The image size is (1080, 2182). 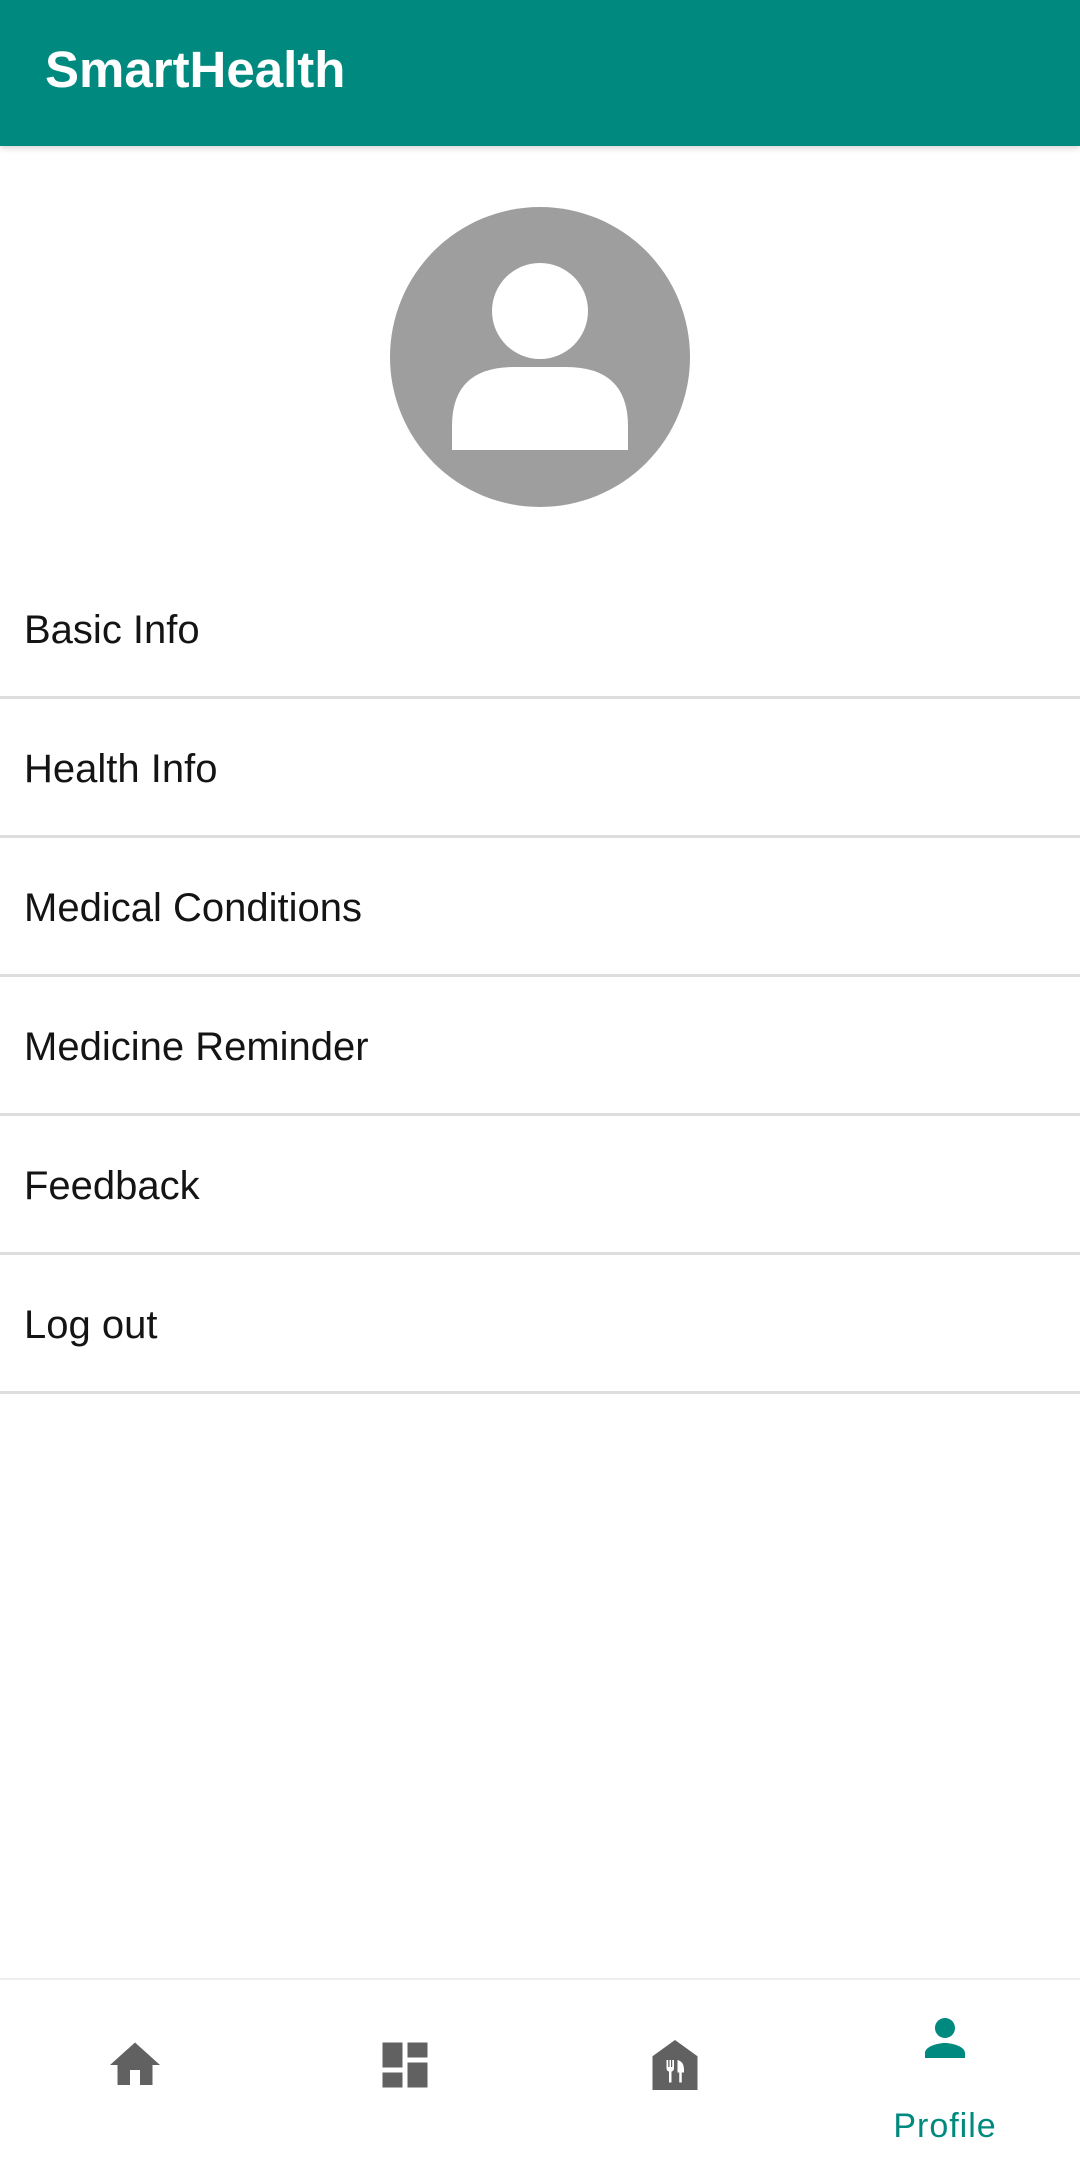 I want to click on app-title: SmartHealth, so click(x=195, y=69).